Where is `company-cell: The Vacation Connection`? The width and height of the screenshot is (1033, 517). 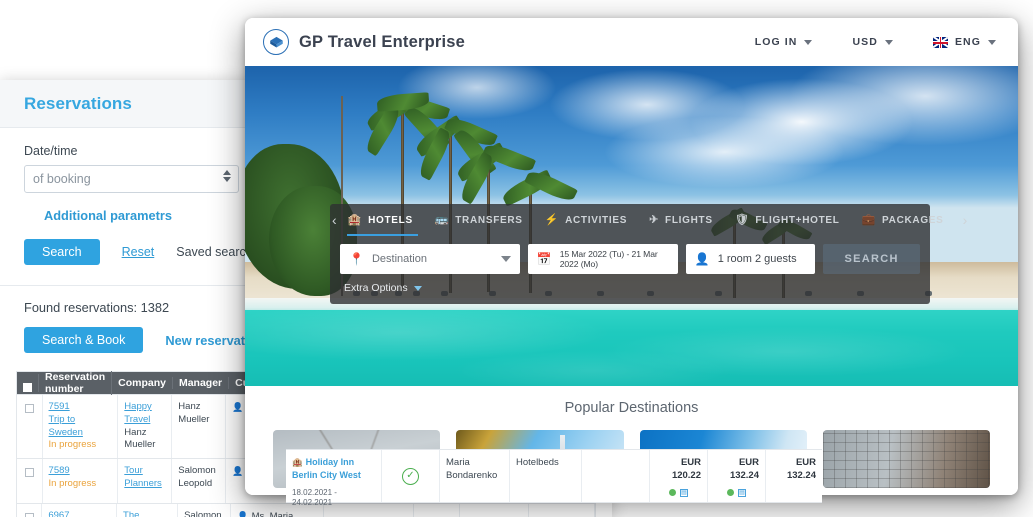 company-cell: The Vacation Connection is located at coordinates (148, 510).